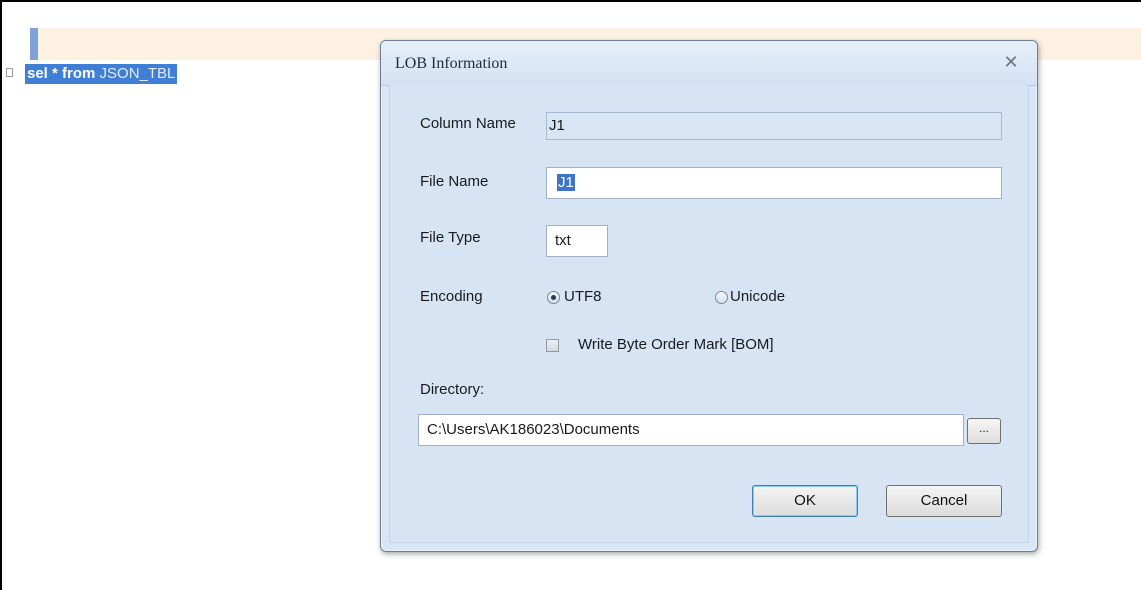 The height and width of the screenshot is (590, 1141). Describe the element at coordinates (566, 182) in the screenshot. I see `file-name-value: J1` at that location.